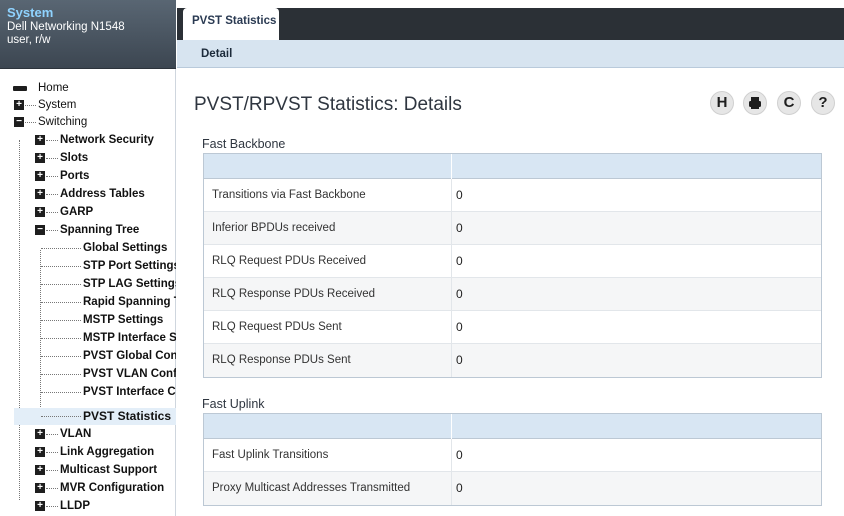 This screenshot has width=844, height=516. What do you see at coordinates (216, 54) in the screenshot?
I see `sub-tab-detail: Detail` at bounding box center [216, 54].